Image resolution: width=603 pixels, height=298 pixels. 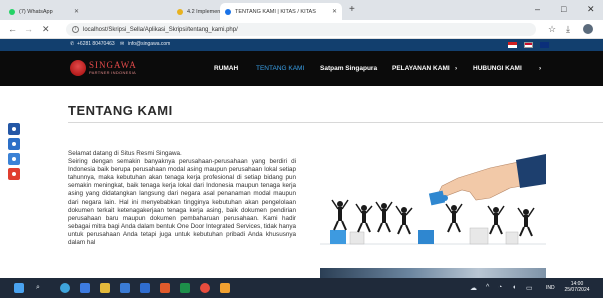 I want to click on tab-tentang-kami: TENTANG KAMI | KITAS / KITAS ✕, so click(x=281, y=11).